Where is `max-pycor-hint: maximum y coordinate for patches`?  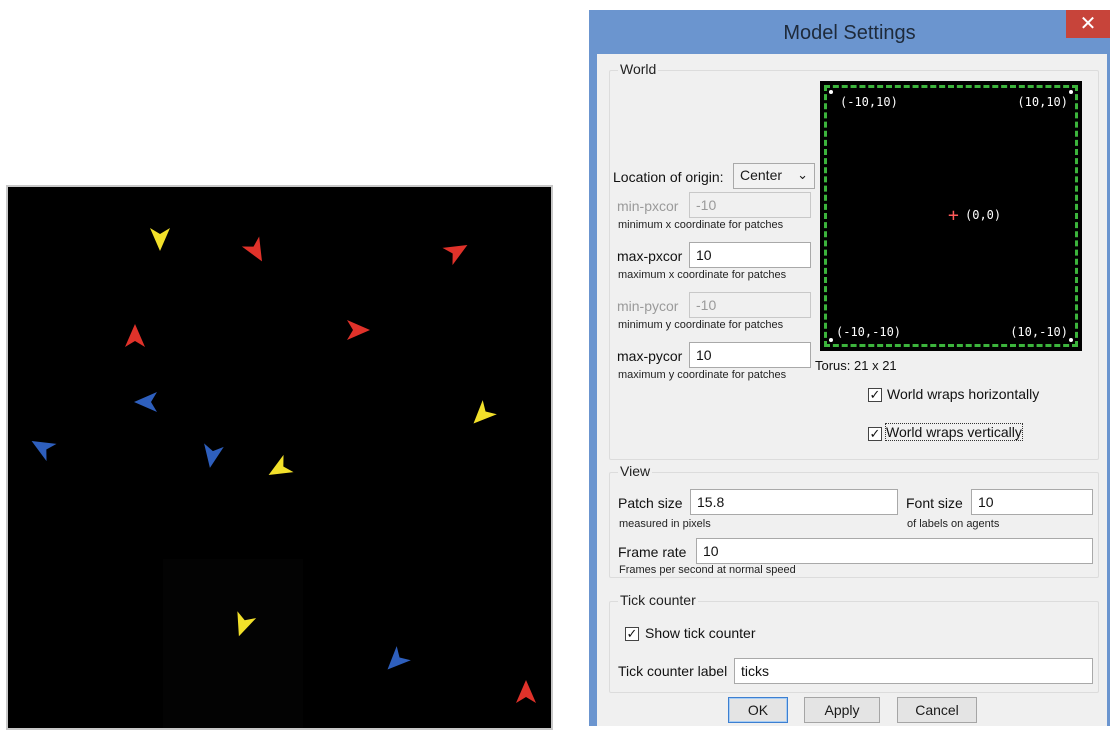 max-pycor-hint: maximum y coordinate for patches is located at coordinates (702, 375).